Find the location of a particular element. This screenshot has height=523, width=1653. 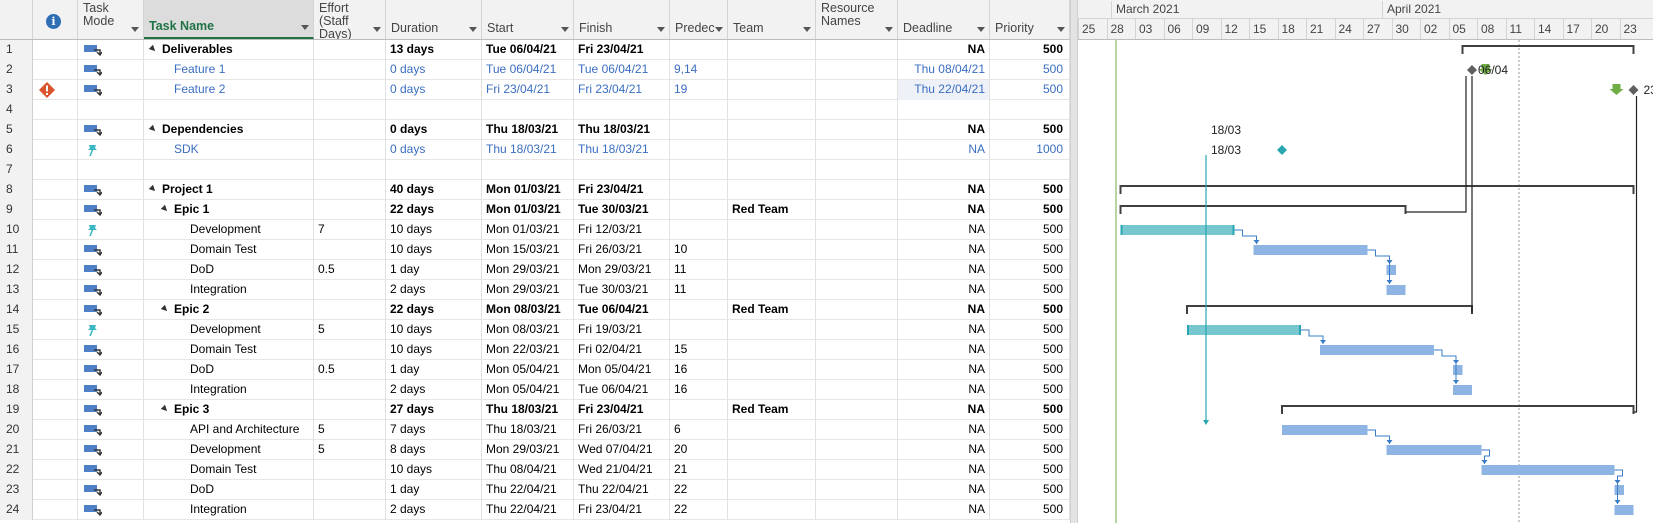

predecessors-cell: 21 is located at coordinates (699, 470).